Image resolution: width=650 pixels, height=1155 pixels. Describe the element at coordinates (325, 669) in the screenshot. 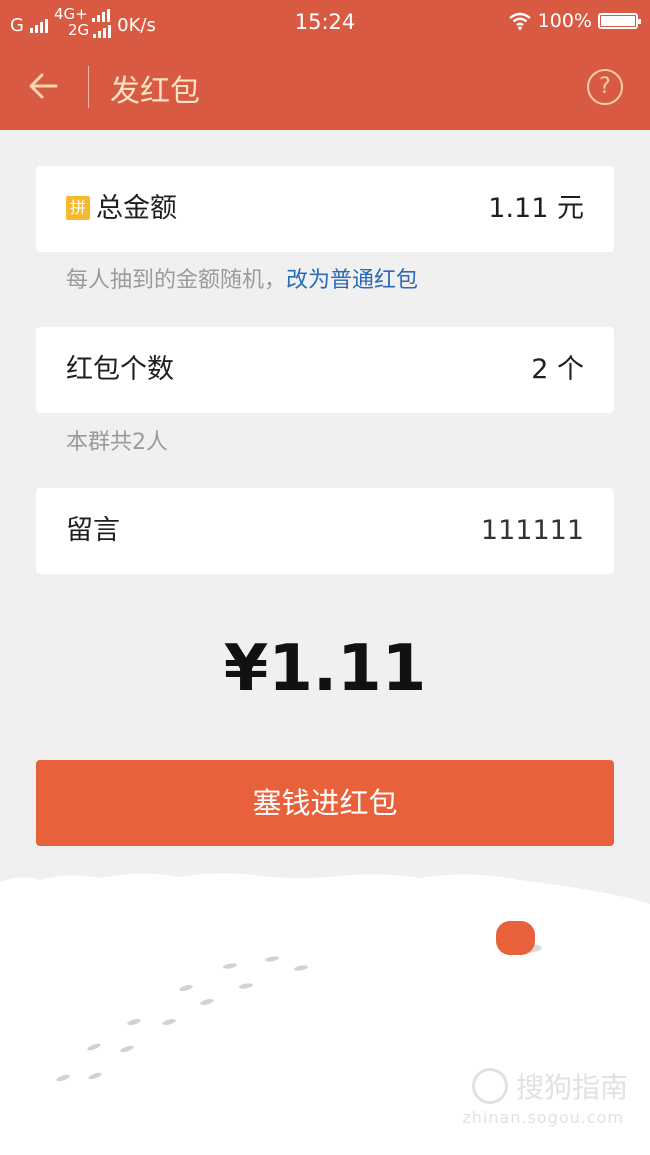

I see `amount-display: ¥1.11` at that location.